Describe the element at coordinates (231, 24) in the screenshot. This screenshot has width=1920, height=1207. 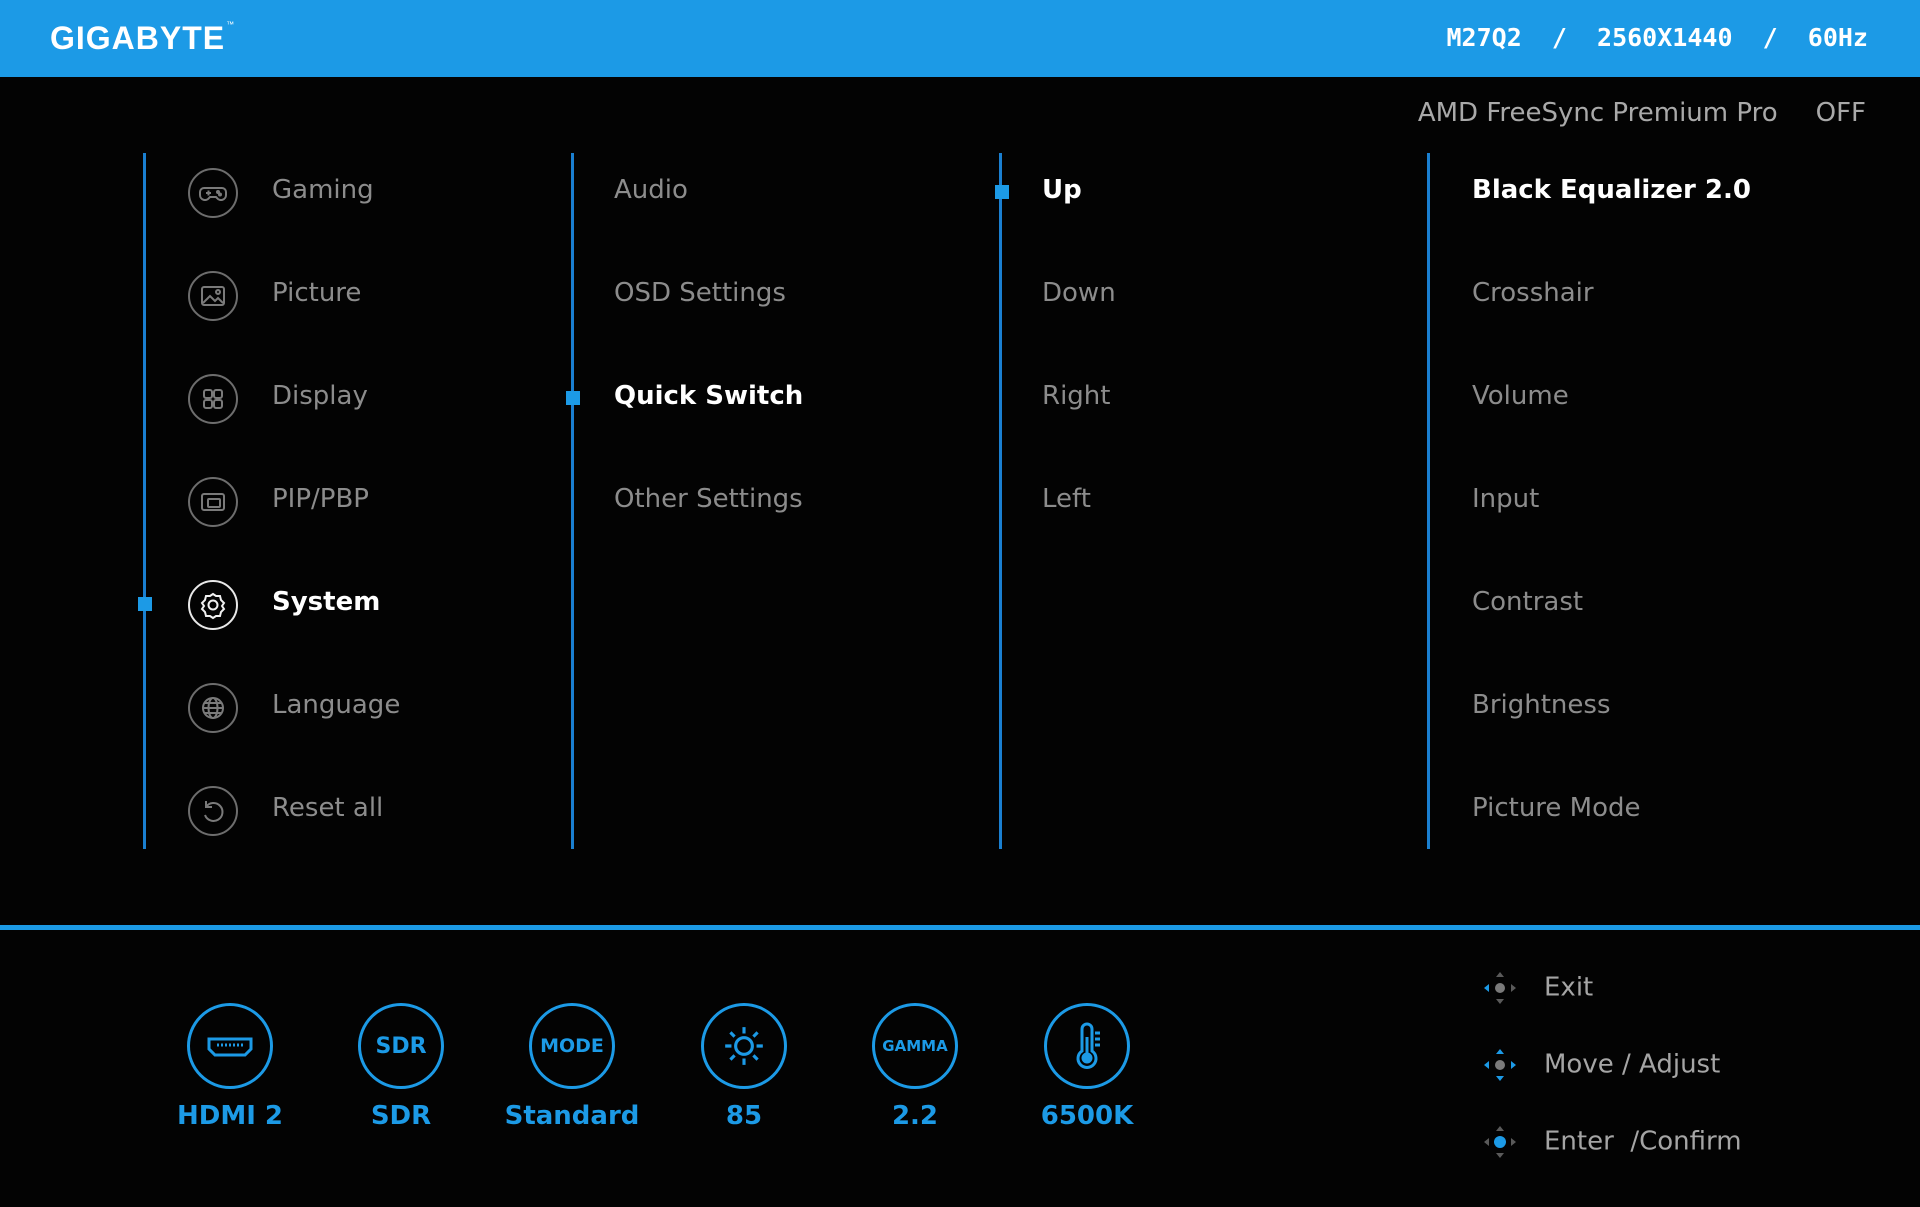
I see `trademark: ™` at that location.